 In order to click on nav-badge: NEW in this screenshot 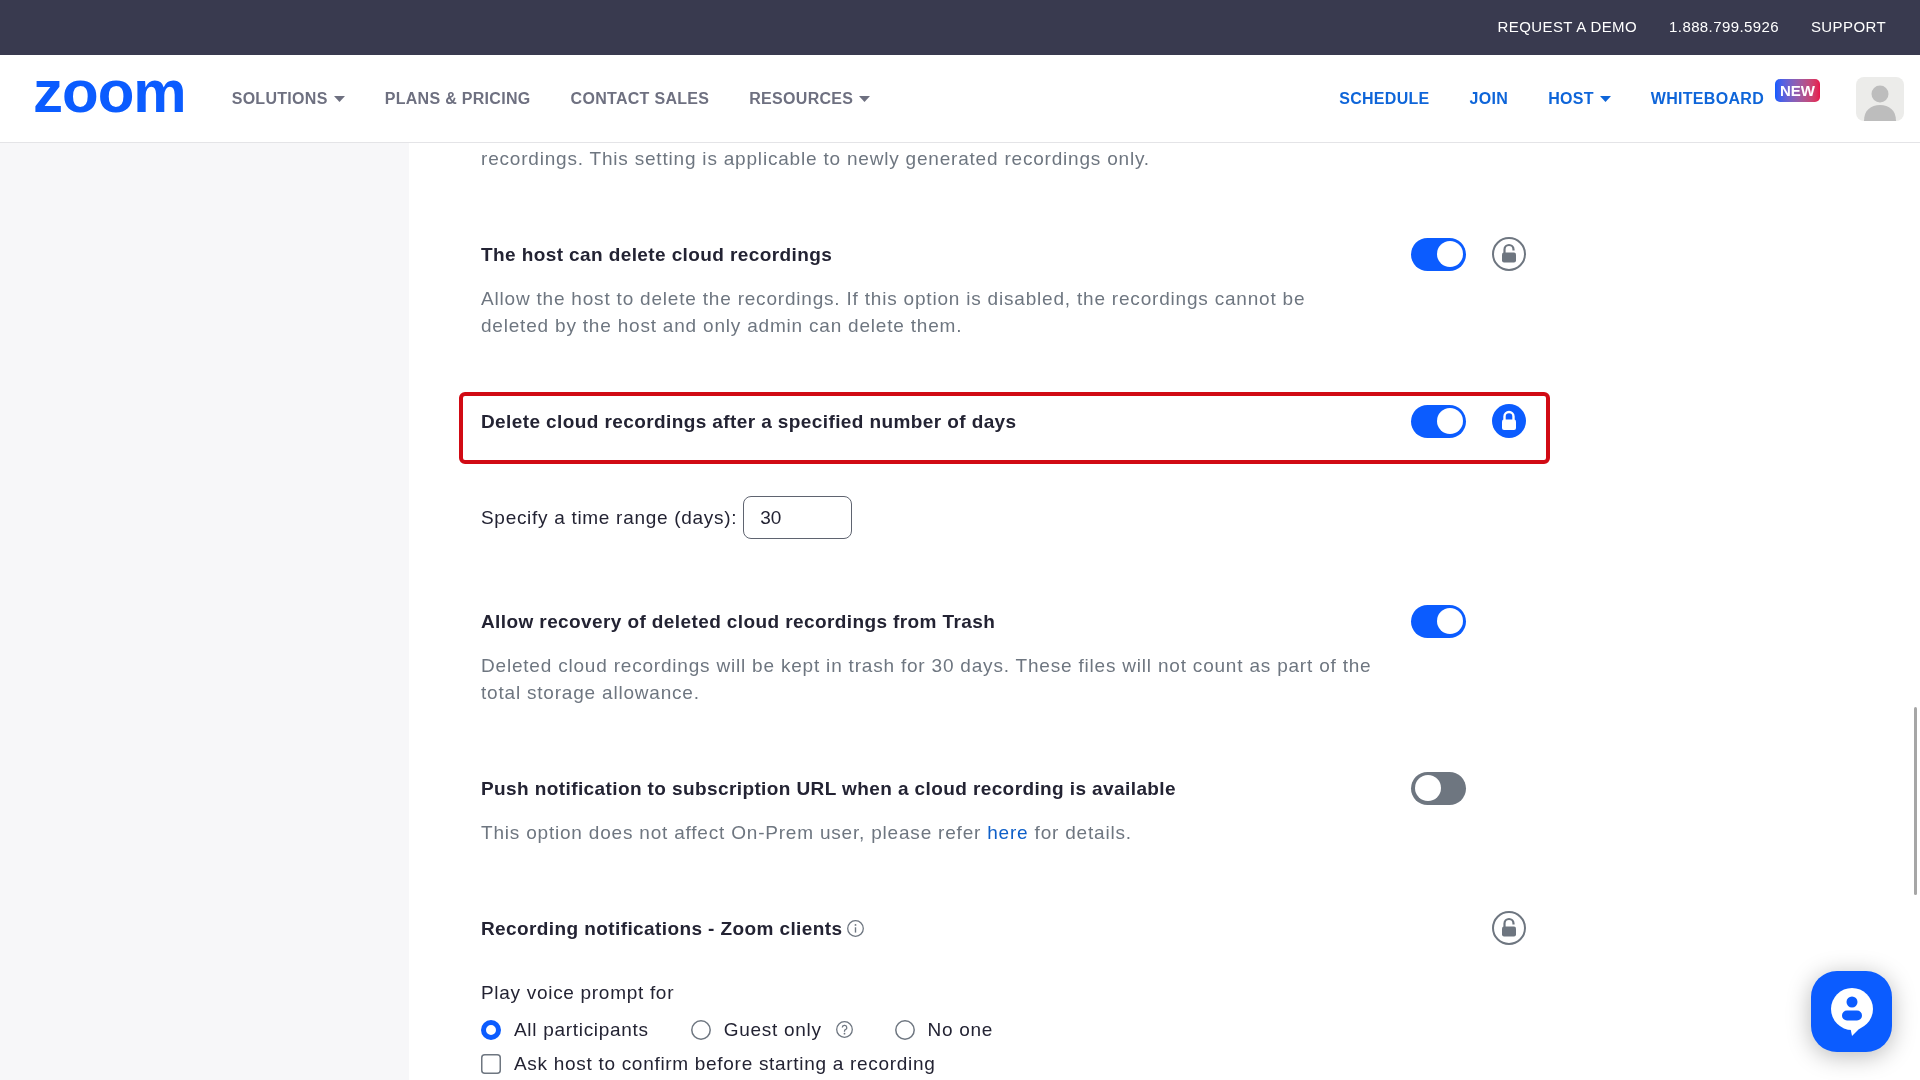, I will do `click(1797, 90)`.